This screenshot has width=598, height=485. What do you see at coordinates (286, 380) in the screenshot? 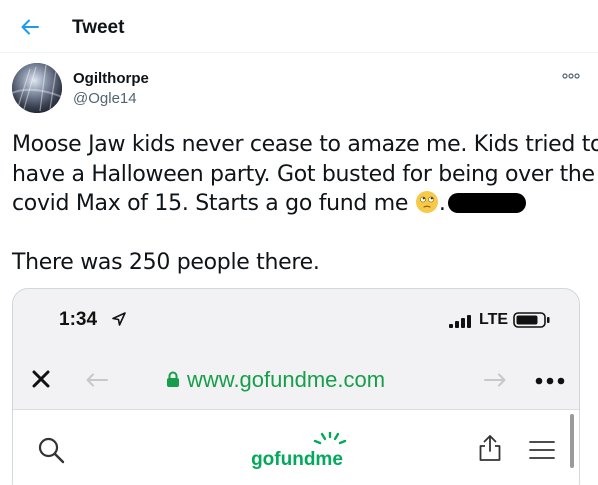
I see `address-bar-url: www.gofundme.com` at bounding box center [286, 380].